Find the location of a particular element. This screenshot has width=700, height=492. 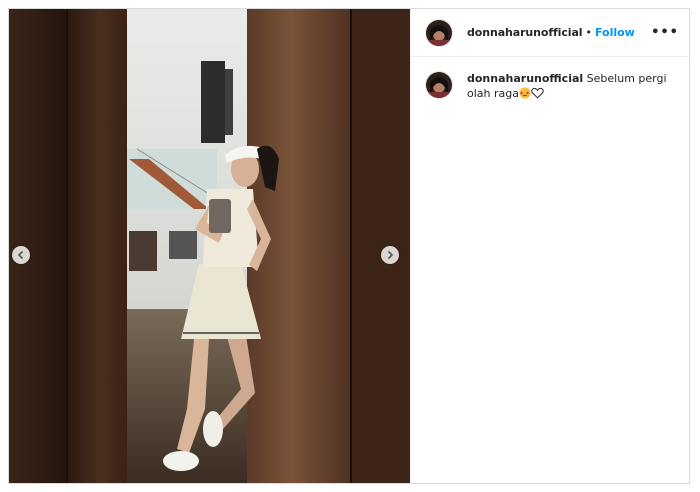

chevron-left-icon is located at coordinates (20, 255).